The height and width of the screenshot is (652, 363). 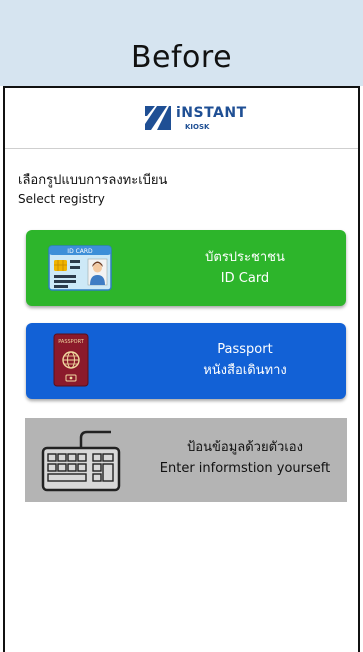 I want to click on logo-subtext: KIOSK, so click(x=197, y=127).